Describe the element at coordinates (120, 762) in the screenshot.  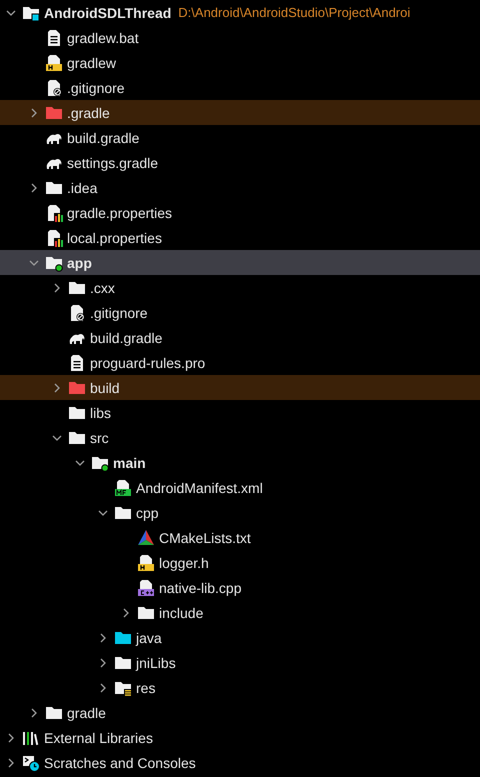
I see `item-label: Scratches and Consoles` at that location.